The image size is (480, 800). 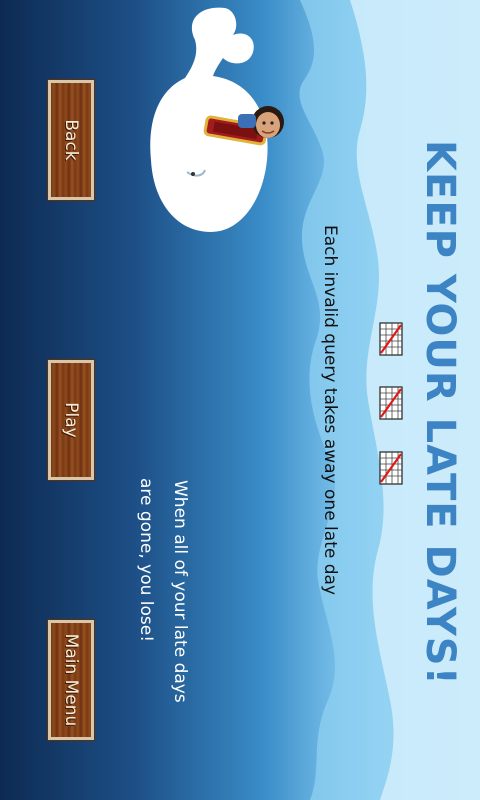 I want to click on flying-carpet-rider, so click(x=243, y=126).